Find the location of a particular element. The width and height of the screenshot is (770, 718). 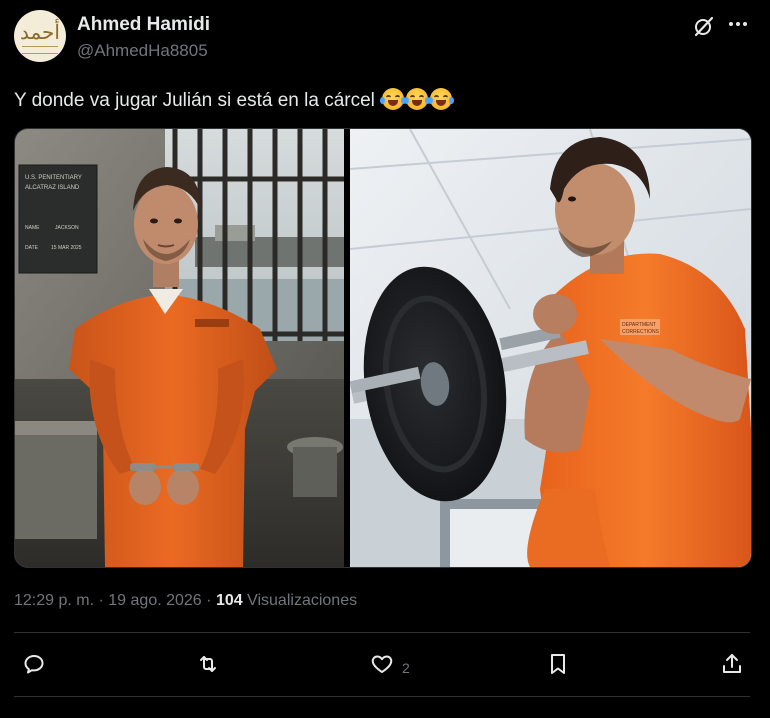

more-options-icon is located at coordinates (738, 24).